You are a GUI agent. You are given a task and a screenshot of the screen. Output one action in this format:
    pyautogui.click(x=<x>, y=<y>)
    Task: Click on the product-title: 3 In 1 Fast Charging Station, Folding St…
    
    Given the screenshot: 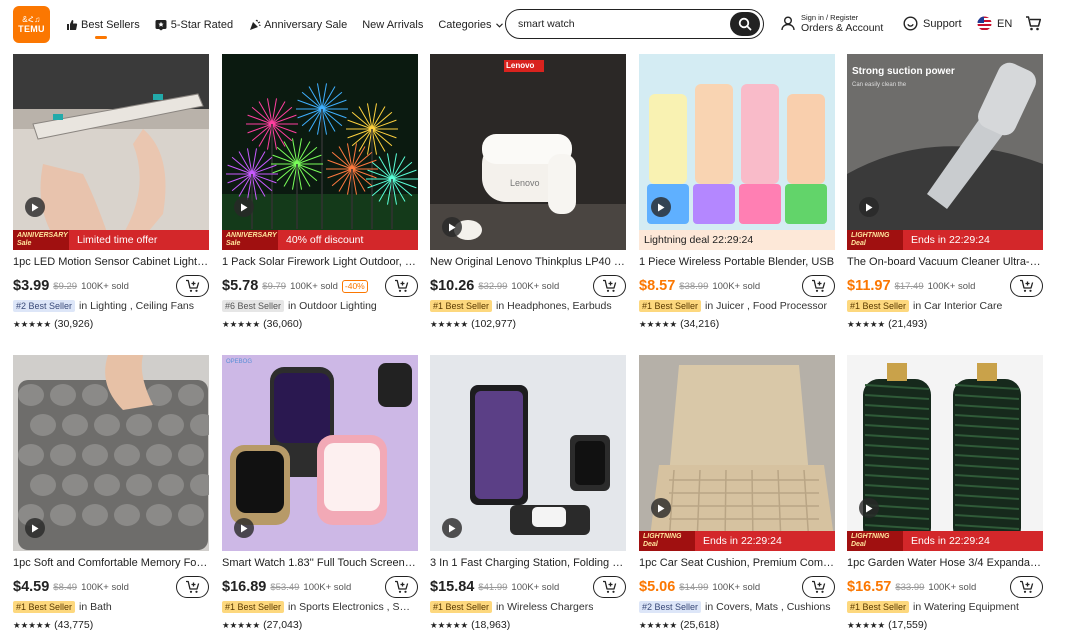 What is the action you would take?
    pyautogui.click(x=528, y=563)
    